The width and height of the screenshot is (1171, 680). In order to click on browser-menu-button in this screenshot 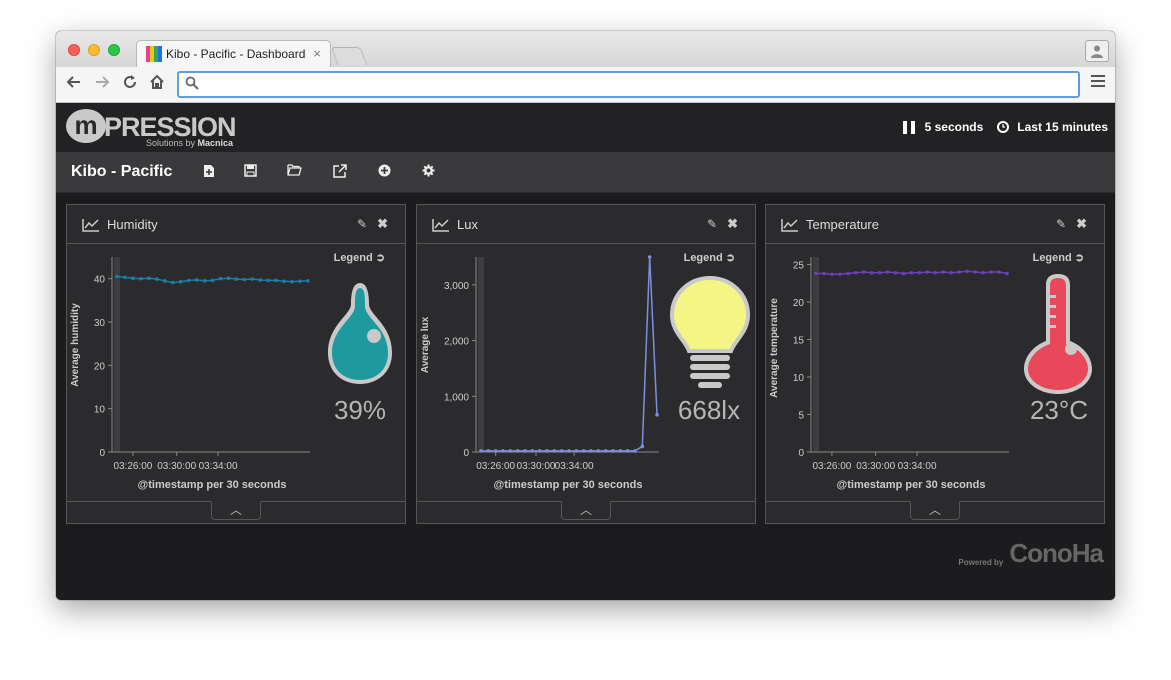, I will do `click(1098, 82)`.